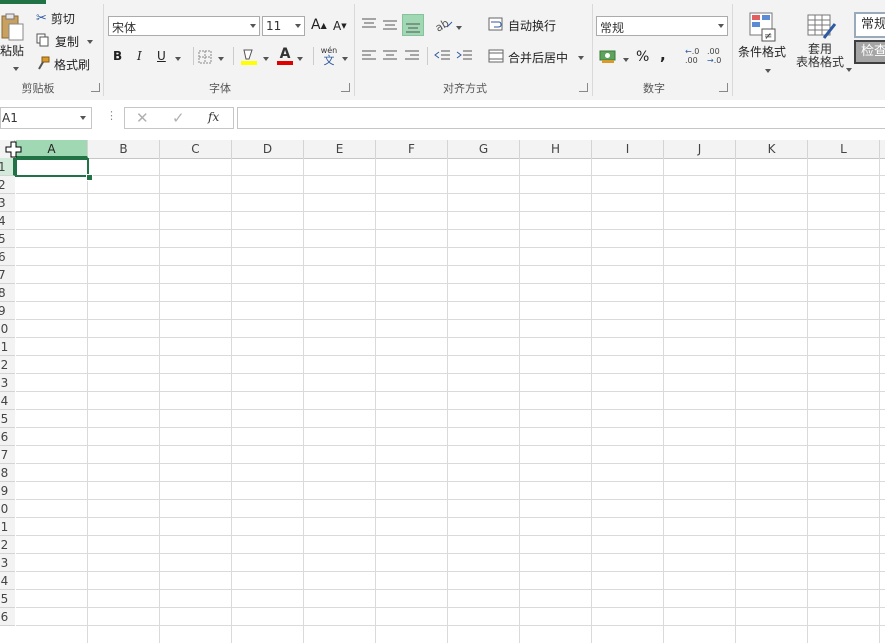 The image size is (885, 643). What do you see at coordinates (390, 57) in the screenshot?
I see `align-center-icon` at bounding box center [390, 57].